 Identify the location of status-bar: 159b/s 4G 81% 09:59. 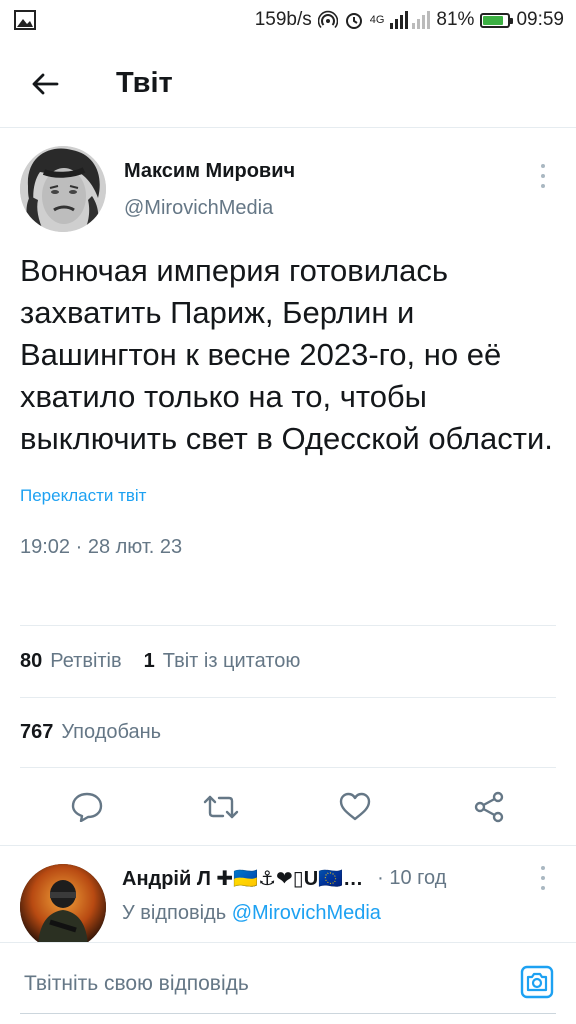
(288, 20).